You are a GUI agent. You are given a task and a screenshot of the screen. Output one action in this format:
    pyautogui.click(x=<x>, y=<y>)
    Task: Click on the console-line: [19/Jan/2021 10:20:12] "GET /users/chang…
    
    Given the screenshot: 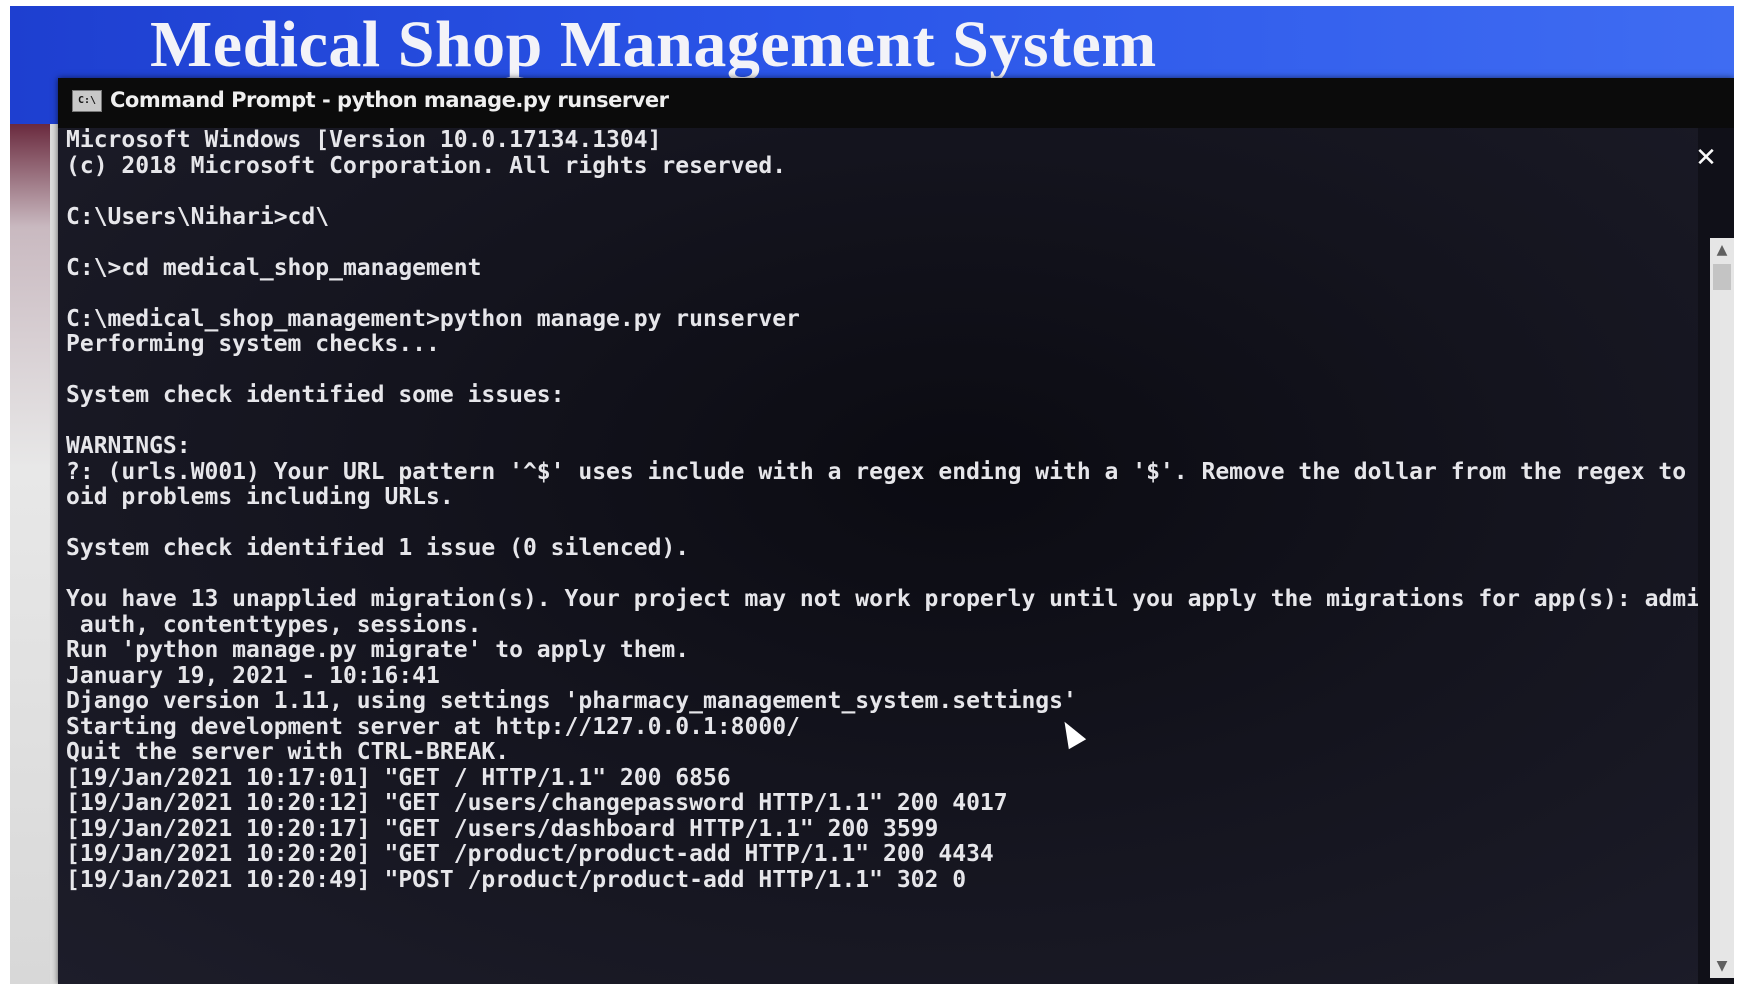 What is the action you would take?
    pyautogui.click(x=537, y=803)
    